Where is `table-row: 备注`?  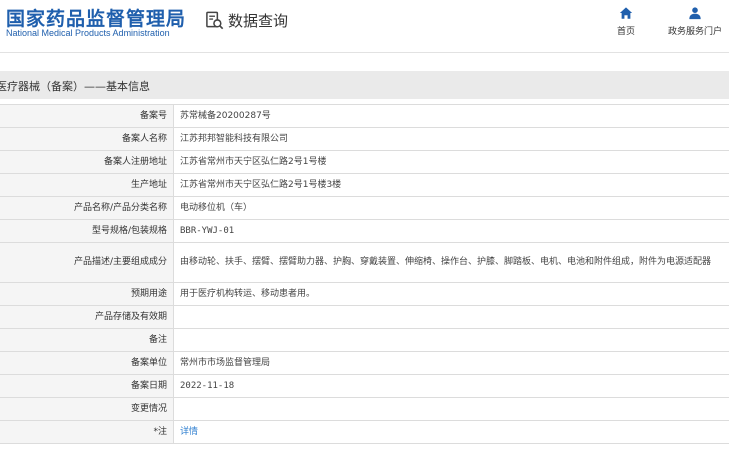
table-row: 备注 is located at coordinates (364, 340).